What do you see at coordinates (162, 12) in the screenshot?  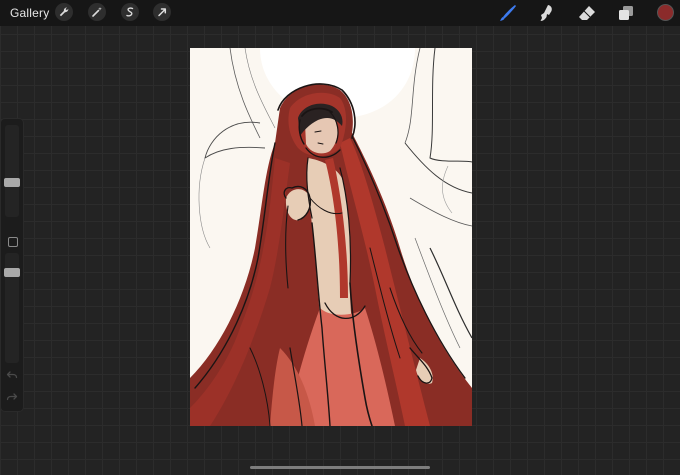 I see `transform-arrow-icon` at bounding box center [162, 12].